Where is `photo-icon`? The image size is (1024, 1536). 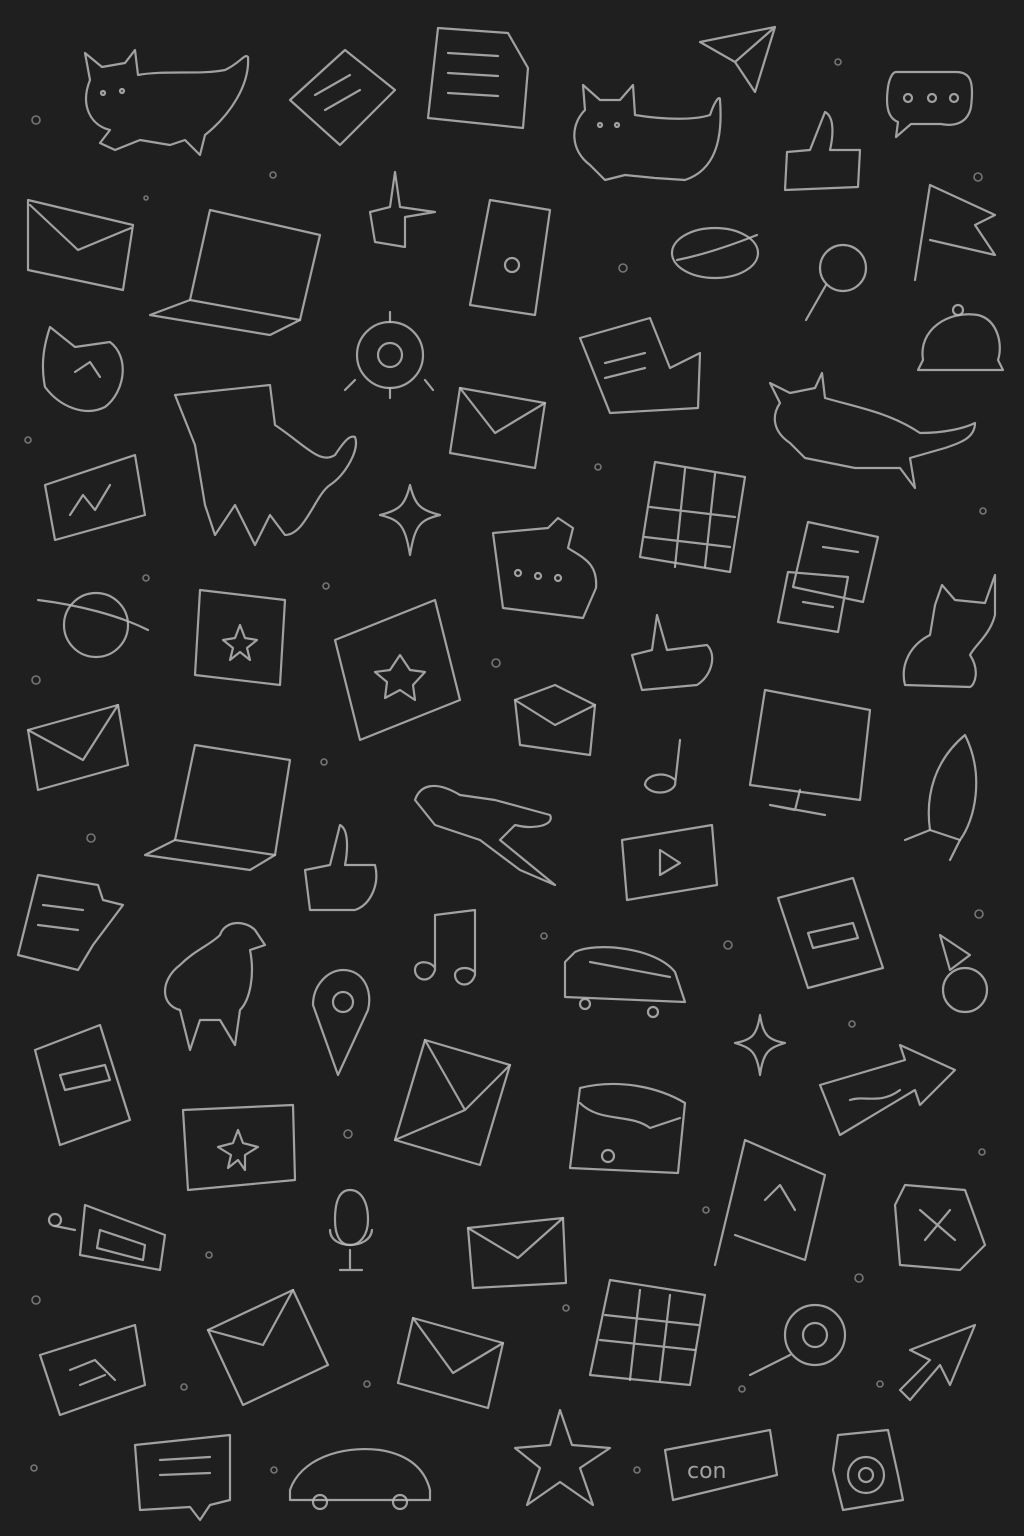
photo-icon is located at coordinates (92, 1370).